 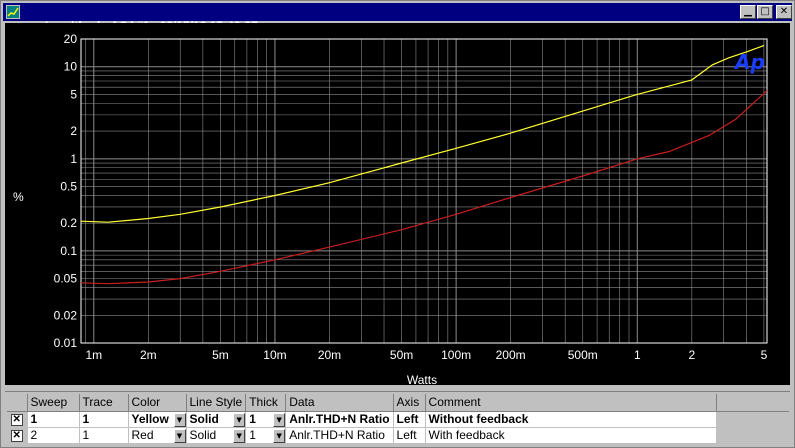 I want to click on y-tick-label: 0.1, so click(x=68, y=251).